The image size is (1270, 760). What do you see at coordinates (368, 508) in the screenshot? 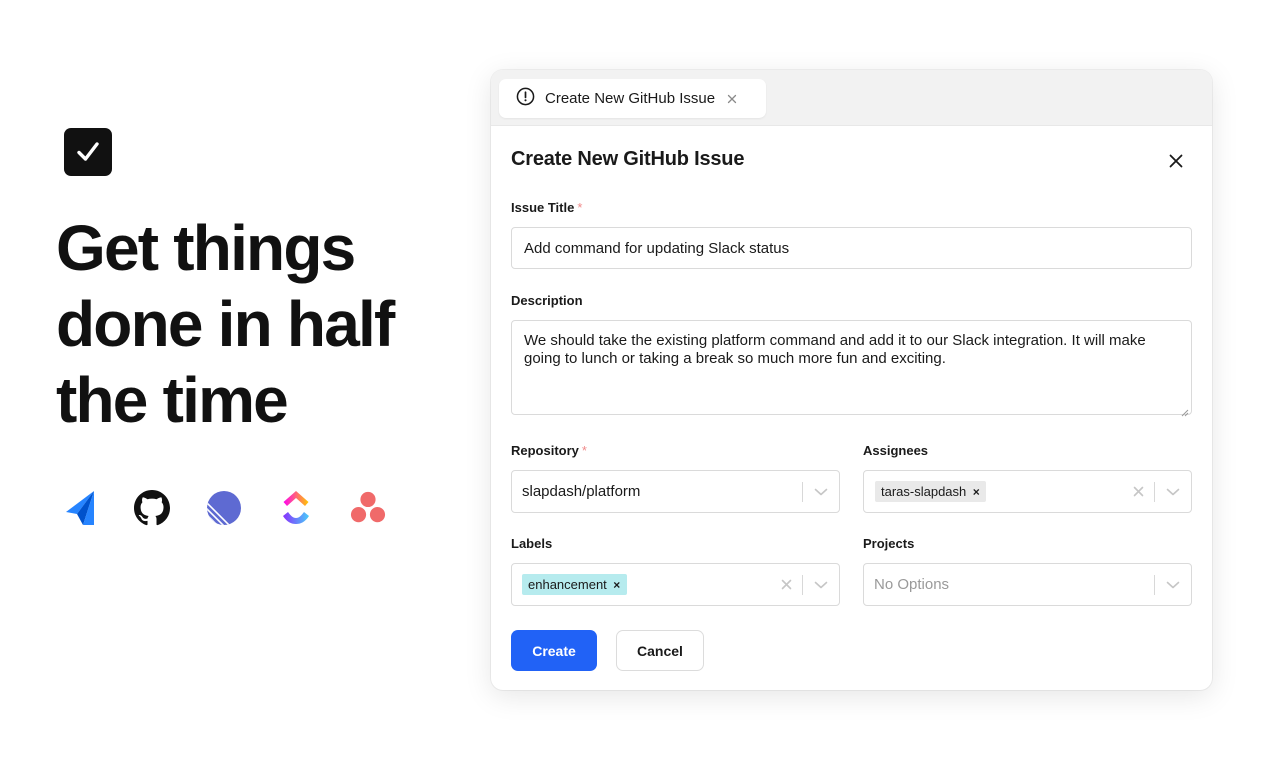
I see `asana-icon` at bounding box center [368, 508].